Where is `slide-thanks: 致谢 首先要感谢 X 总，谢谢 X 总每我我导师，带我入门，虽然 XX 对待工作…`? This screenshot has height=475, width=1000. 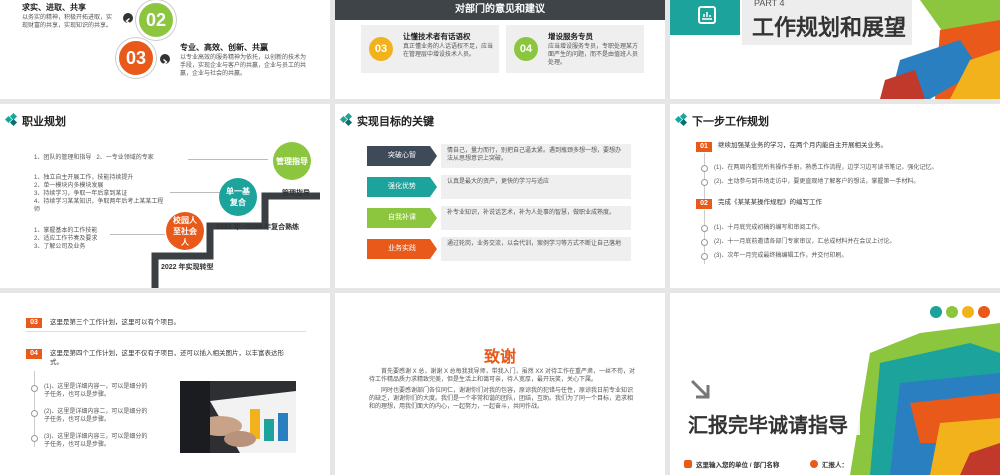 slide-thanks: 致谢 首先要感谢 X 总，谢谢 X 总每我我导师，带我入门，虽然 XX 对待工作… is located at coordinates (500, 384).